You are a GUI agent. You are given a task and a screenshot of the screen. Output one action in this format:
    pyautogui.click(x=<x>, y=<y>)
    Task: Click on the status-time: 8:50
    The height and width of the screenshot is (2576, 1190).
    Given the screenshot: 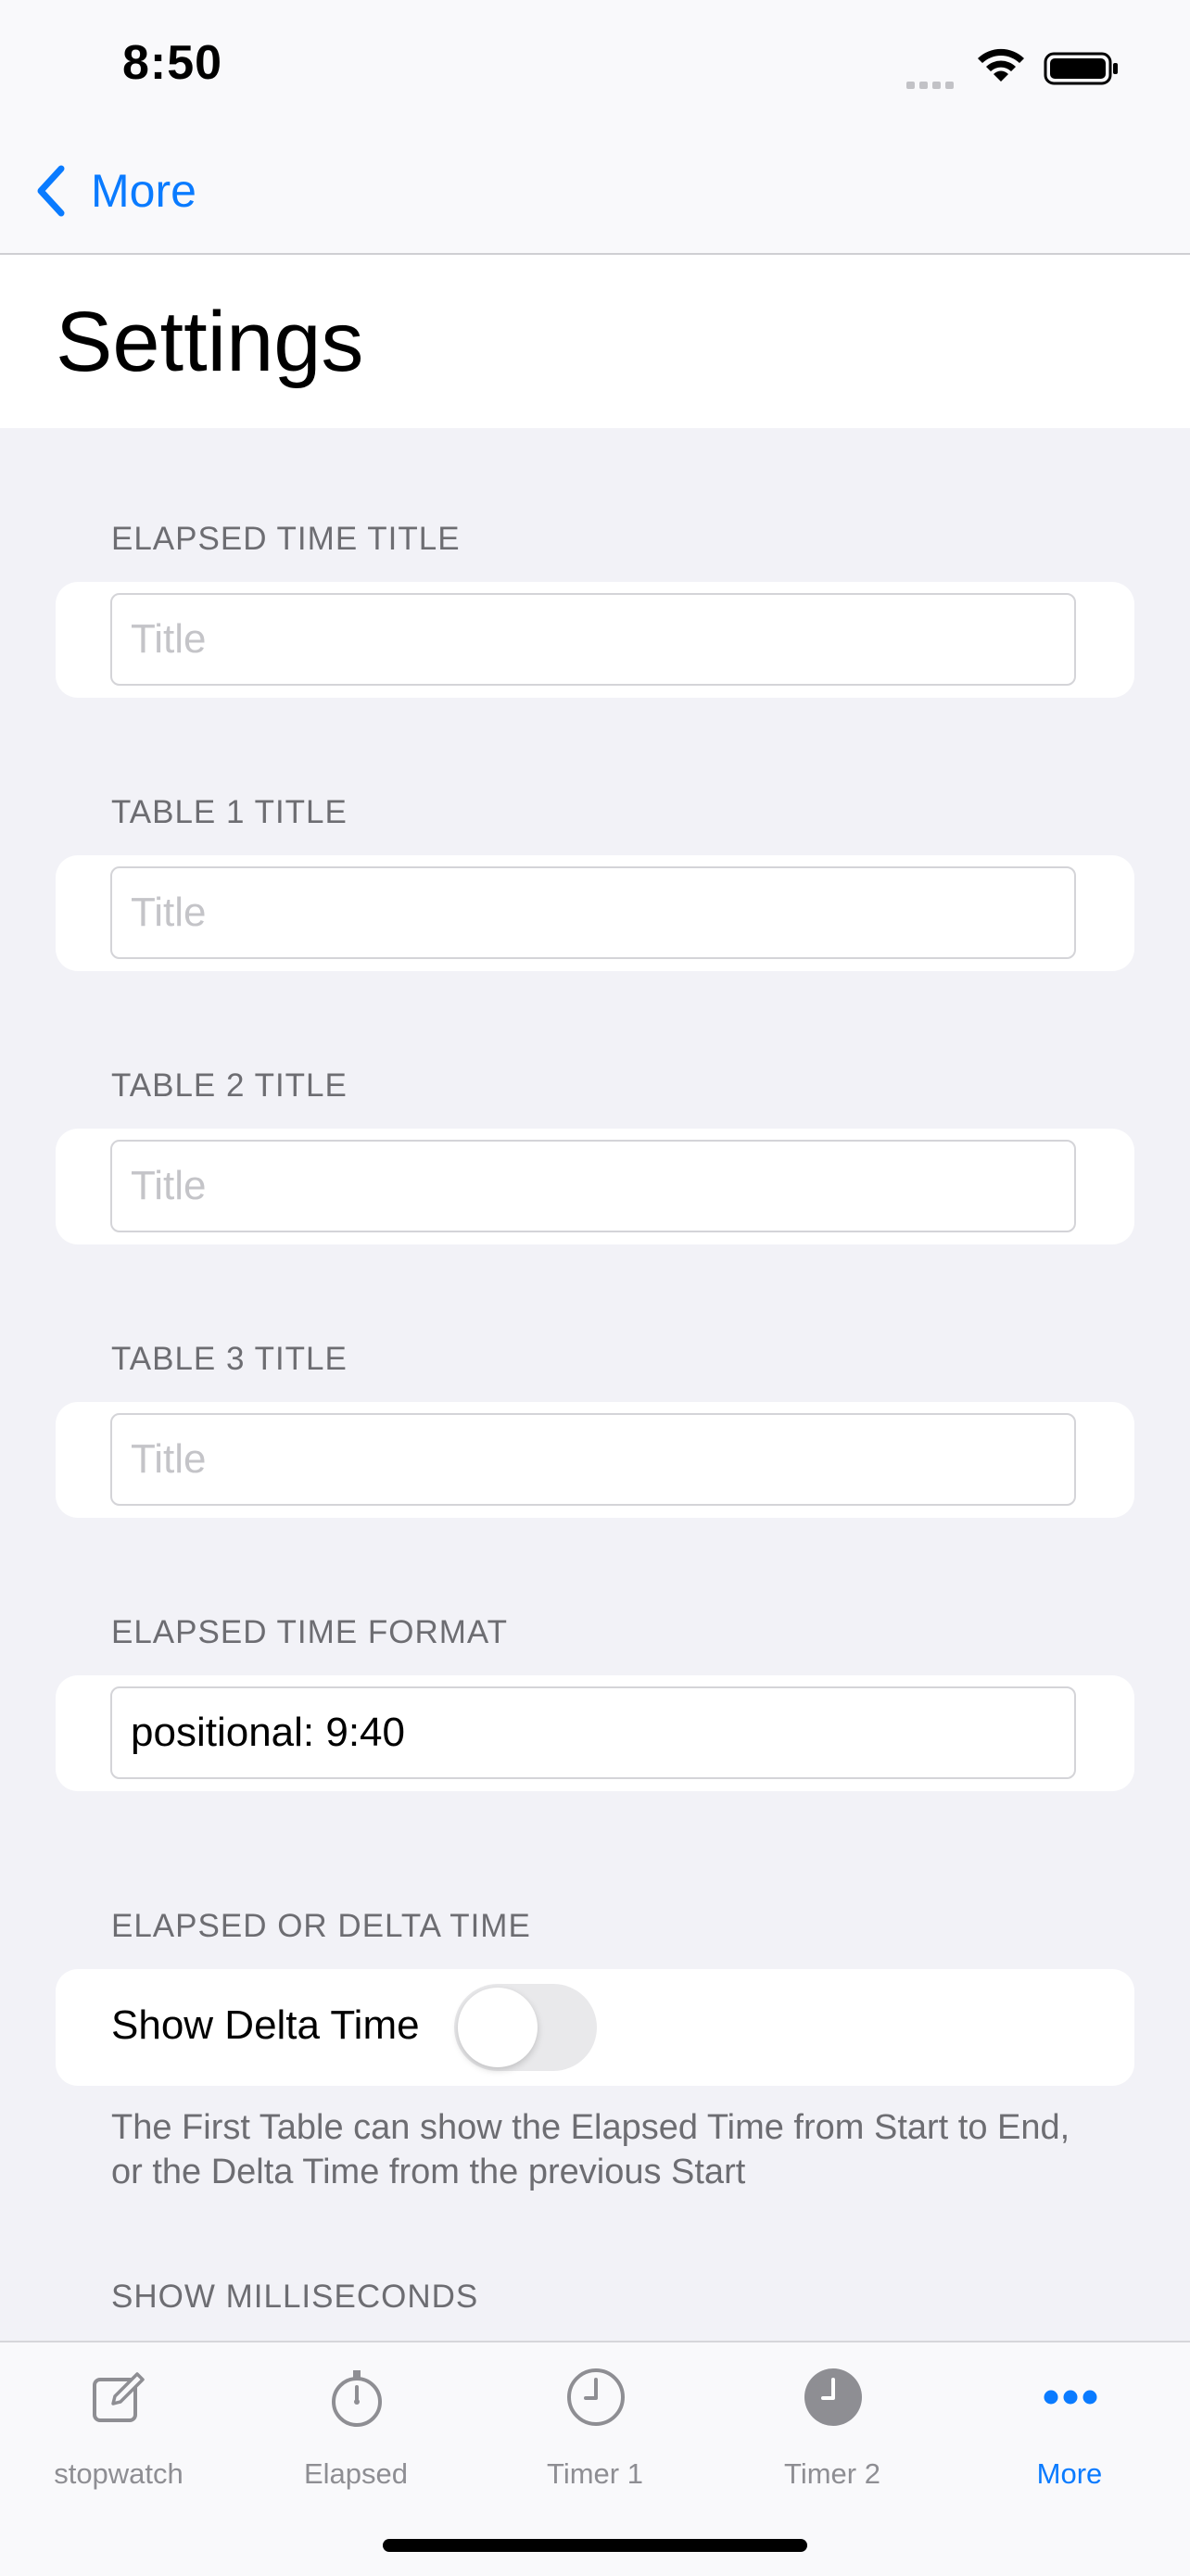 What is the action you would take?
    pyautogui.click(x=172, y=63)
    